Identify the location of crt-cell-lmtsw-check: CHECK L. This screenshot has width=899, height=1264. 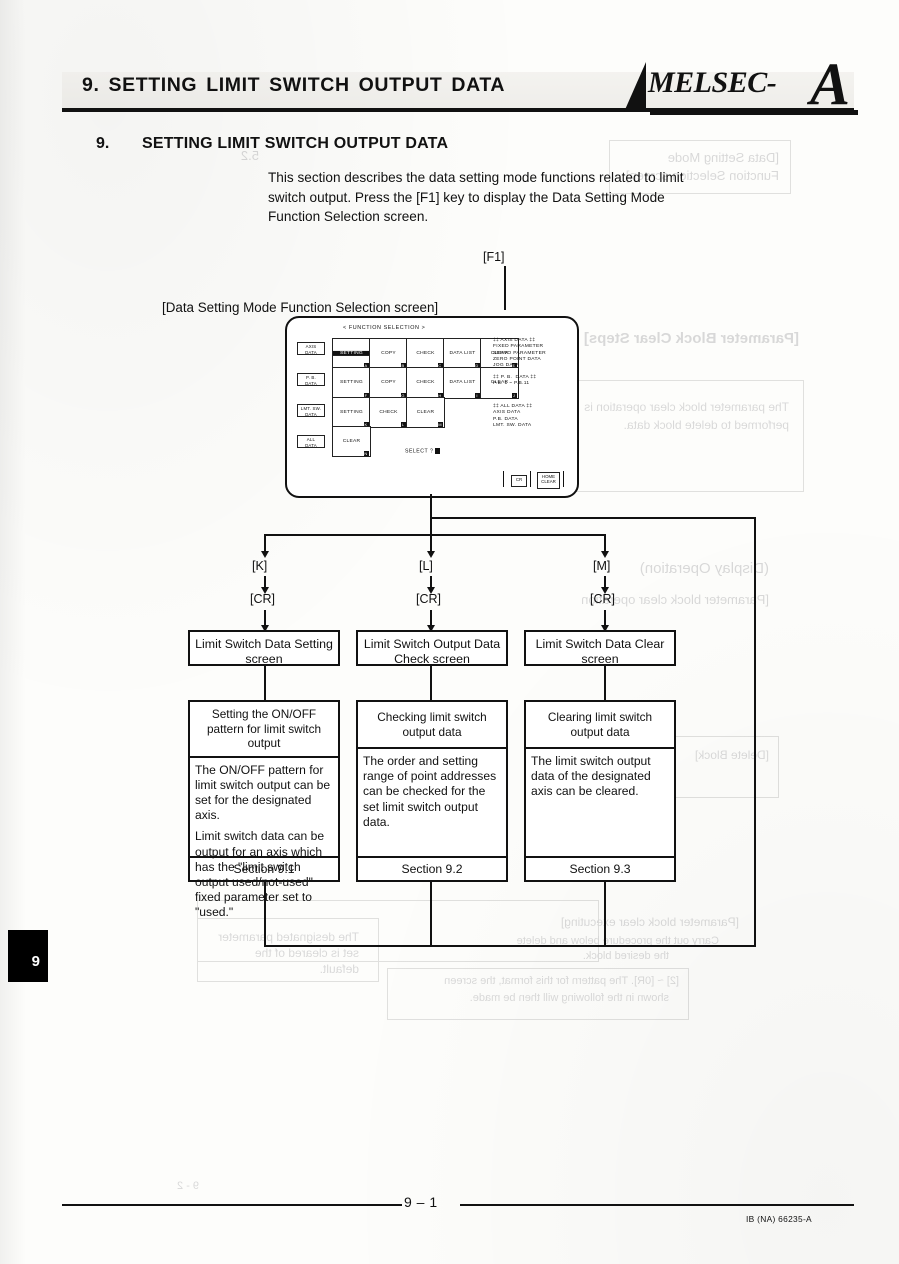
(388, 412).